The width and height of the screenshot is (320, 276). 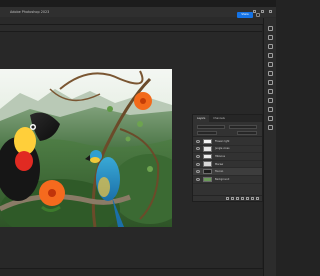 I want to click on layer-filter-select, so click(x=211, y=127).